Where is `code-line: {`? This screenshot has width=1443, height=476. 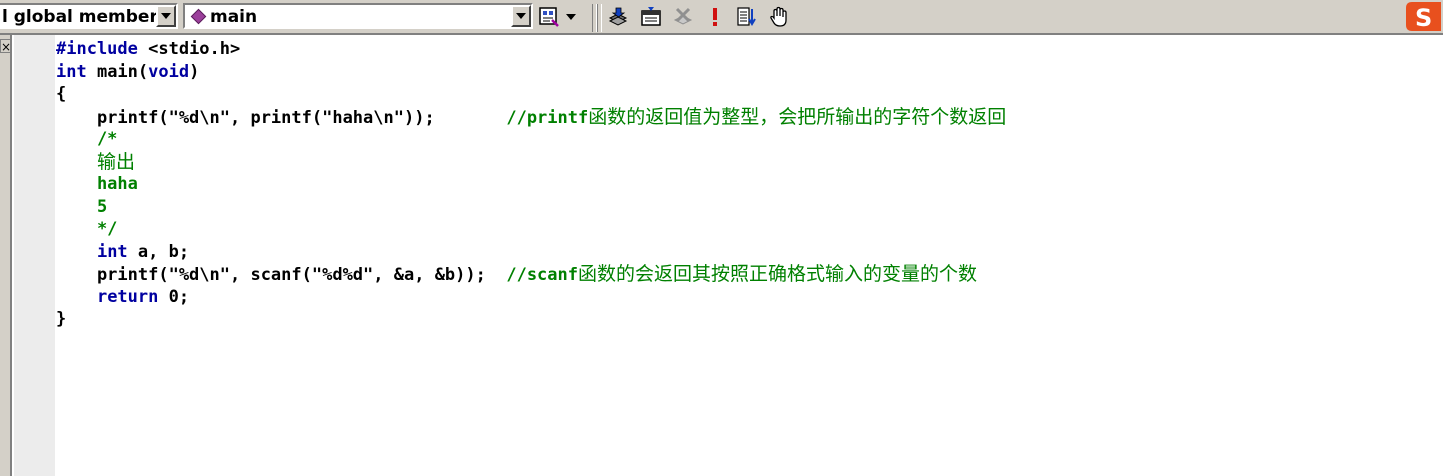 code-line: { is located at coordinates (61, 94).